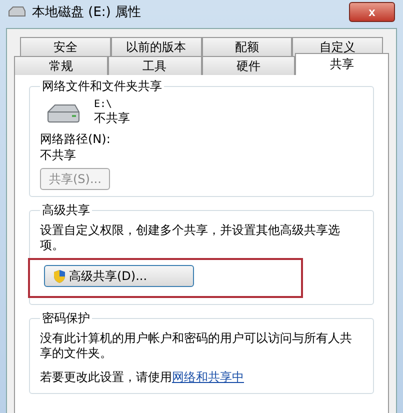  I want to click on network-path-label: 网络路径(N):, so click(75, 139).